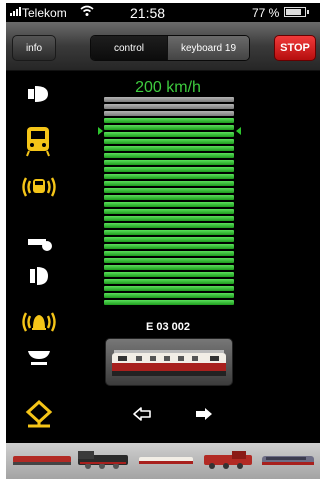 The image size is (324, 484). Describe the element at coordinates (129, 48) in the screenshot. I see `tab-control: control` at that location.